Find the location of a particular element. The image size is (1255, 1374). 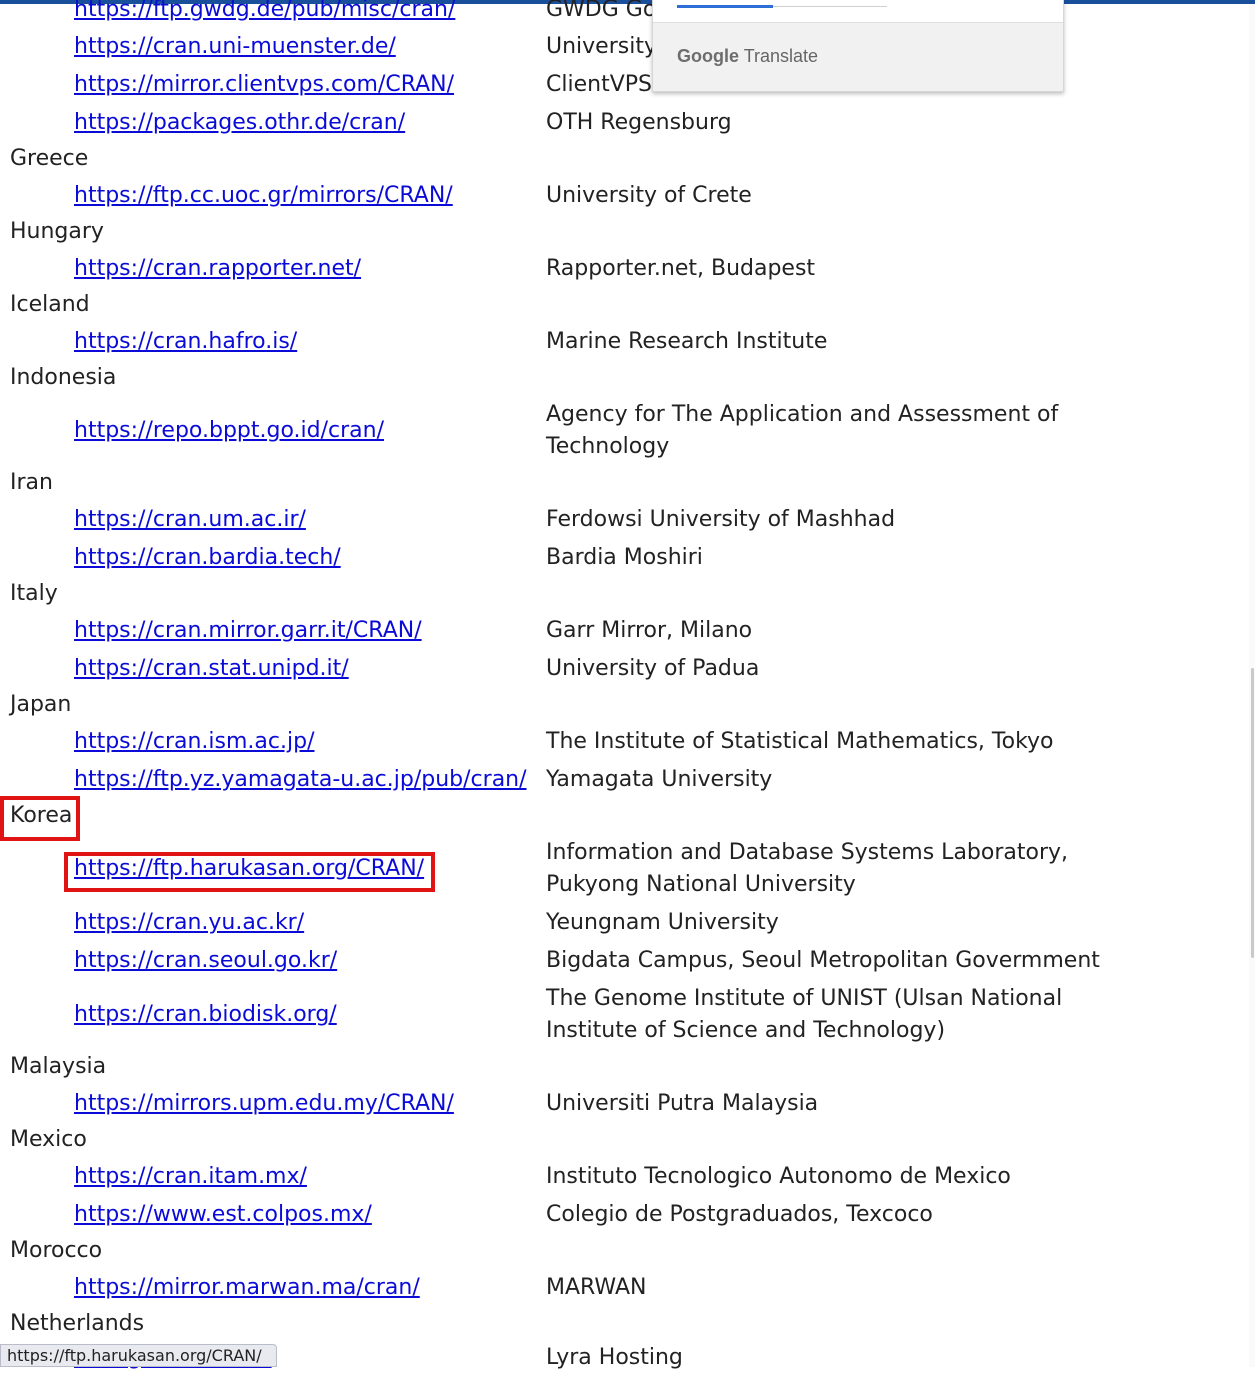

translate-popup-header is located at coordinates (858, 11).